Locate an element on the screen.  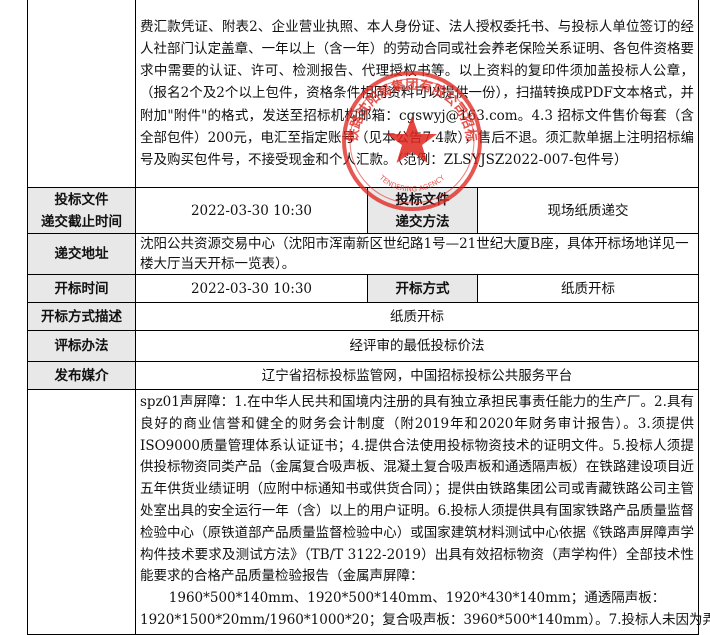
open-desc-label: 开标方式描述 is located at coordinates (81, 316).